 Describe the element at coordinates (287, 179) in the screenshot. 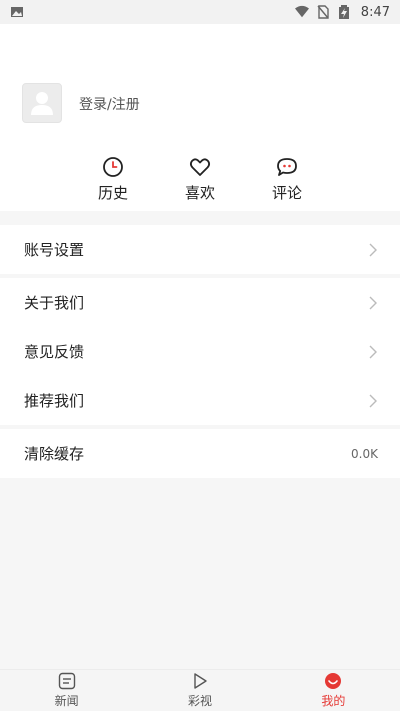

I see `comments-button: 评论` at that location.